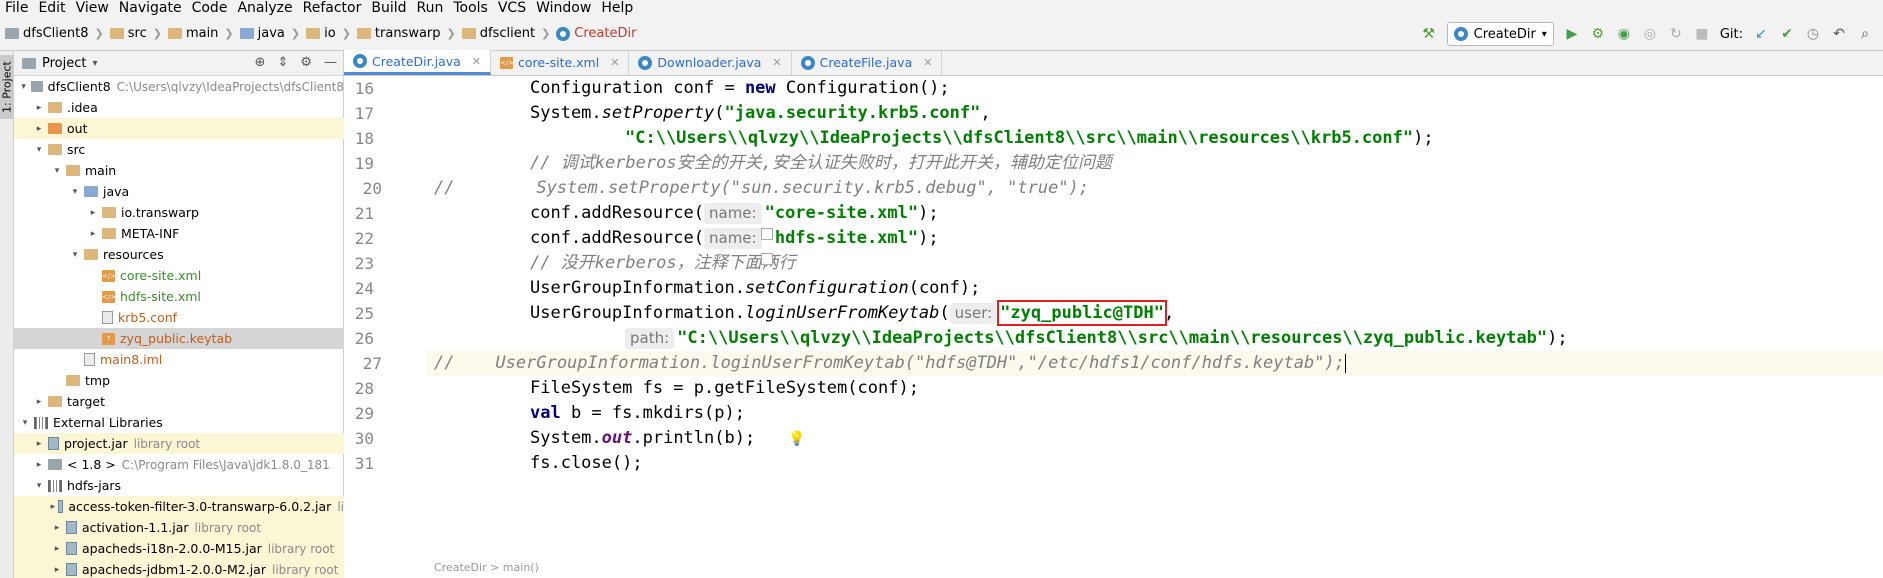 This screenshot has width=1883, height=578. What do you see at coordinates (179, 443) in the screenshot?
I see `tree-item-project-jar: ▸ project.jar library root` at bounding box center [179, 443].